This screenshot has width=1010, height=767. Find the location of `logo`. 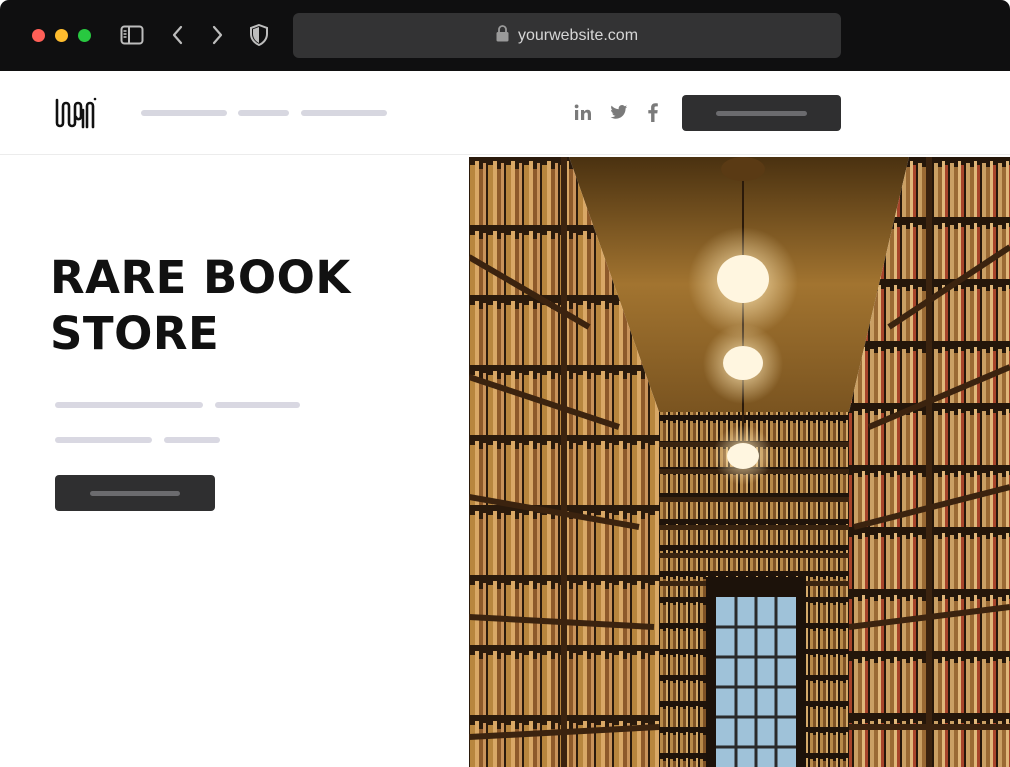

logo is located at coordinates (76, 113).